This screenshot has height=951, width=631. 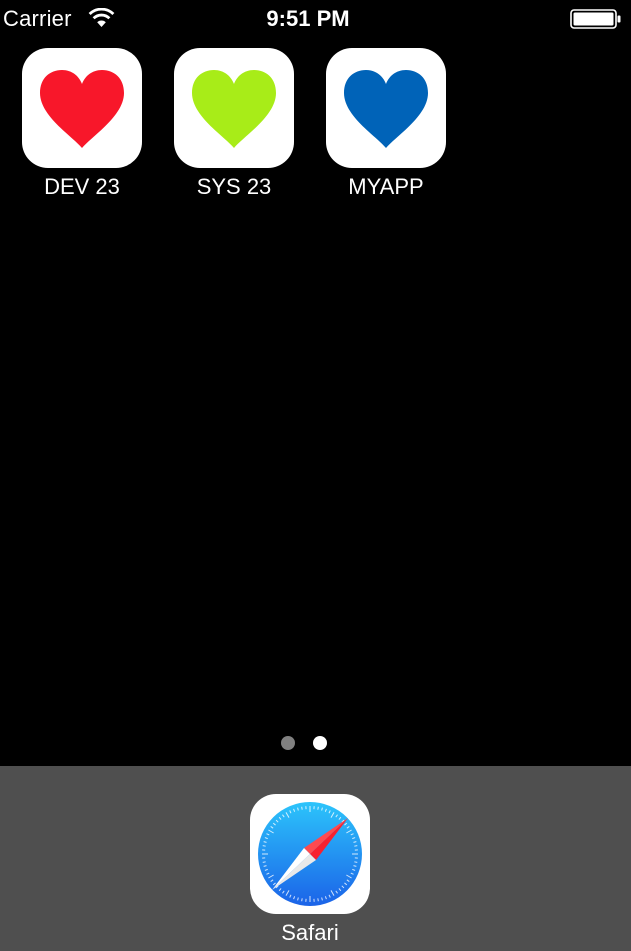 What do you see at coordinates (595, 19) in the screenshot?
I see `battery-icon` at bounding box center [595, 19].